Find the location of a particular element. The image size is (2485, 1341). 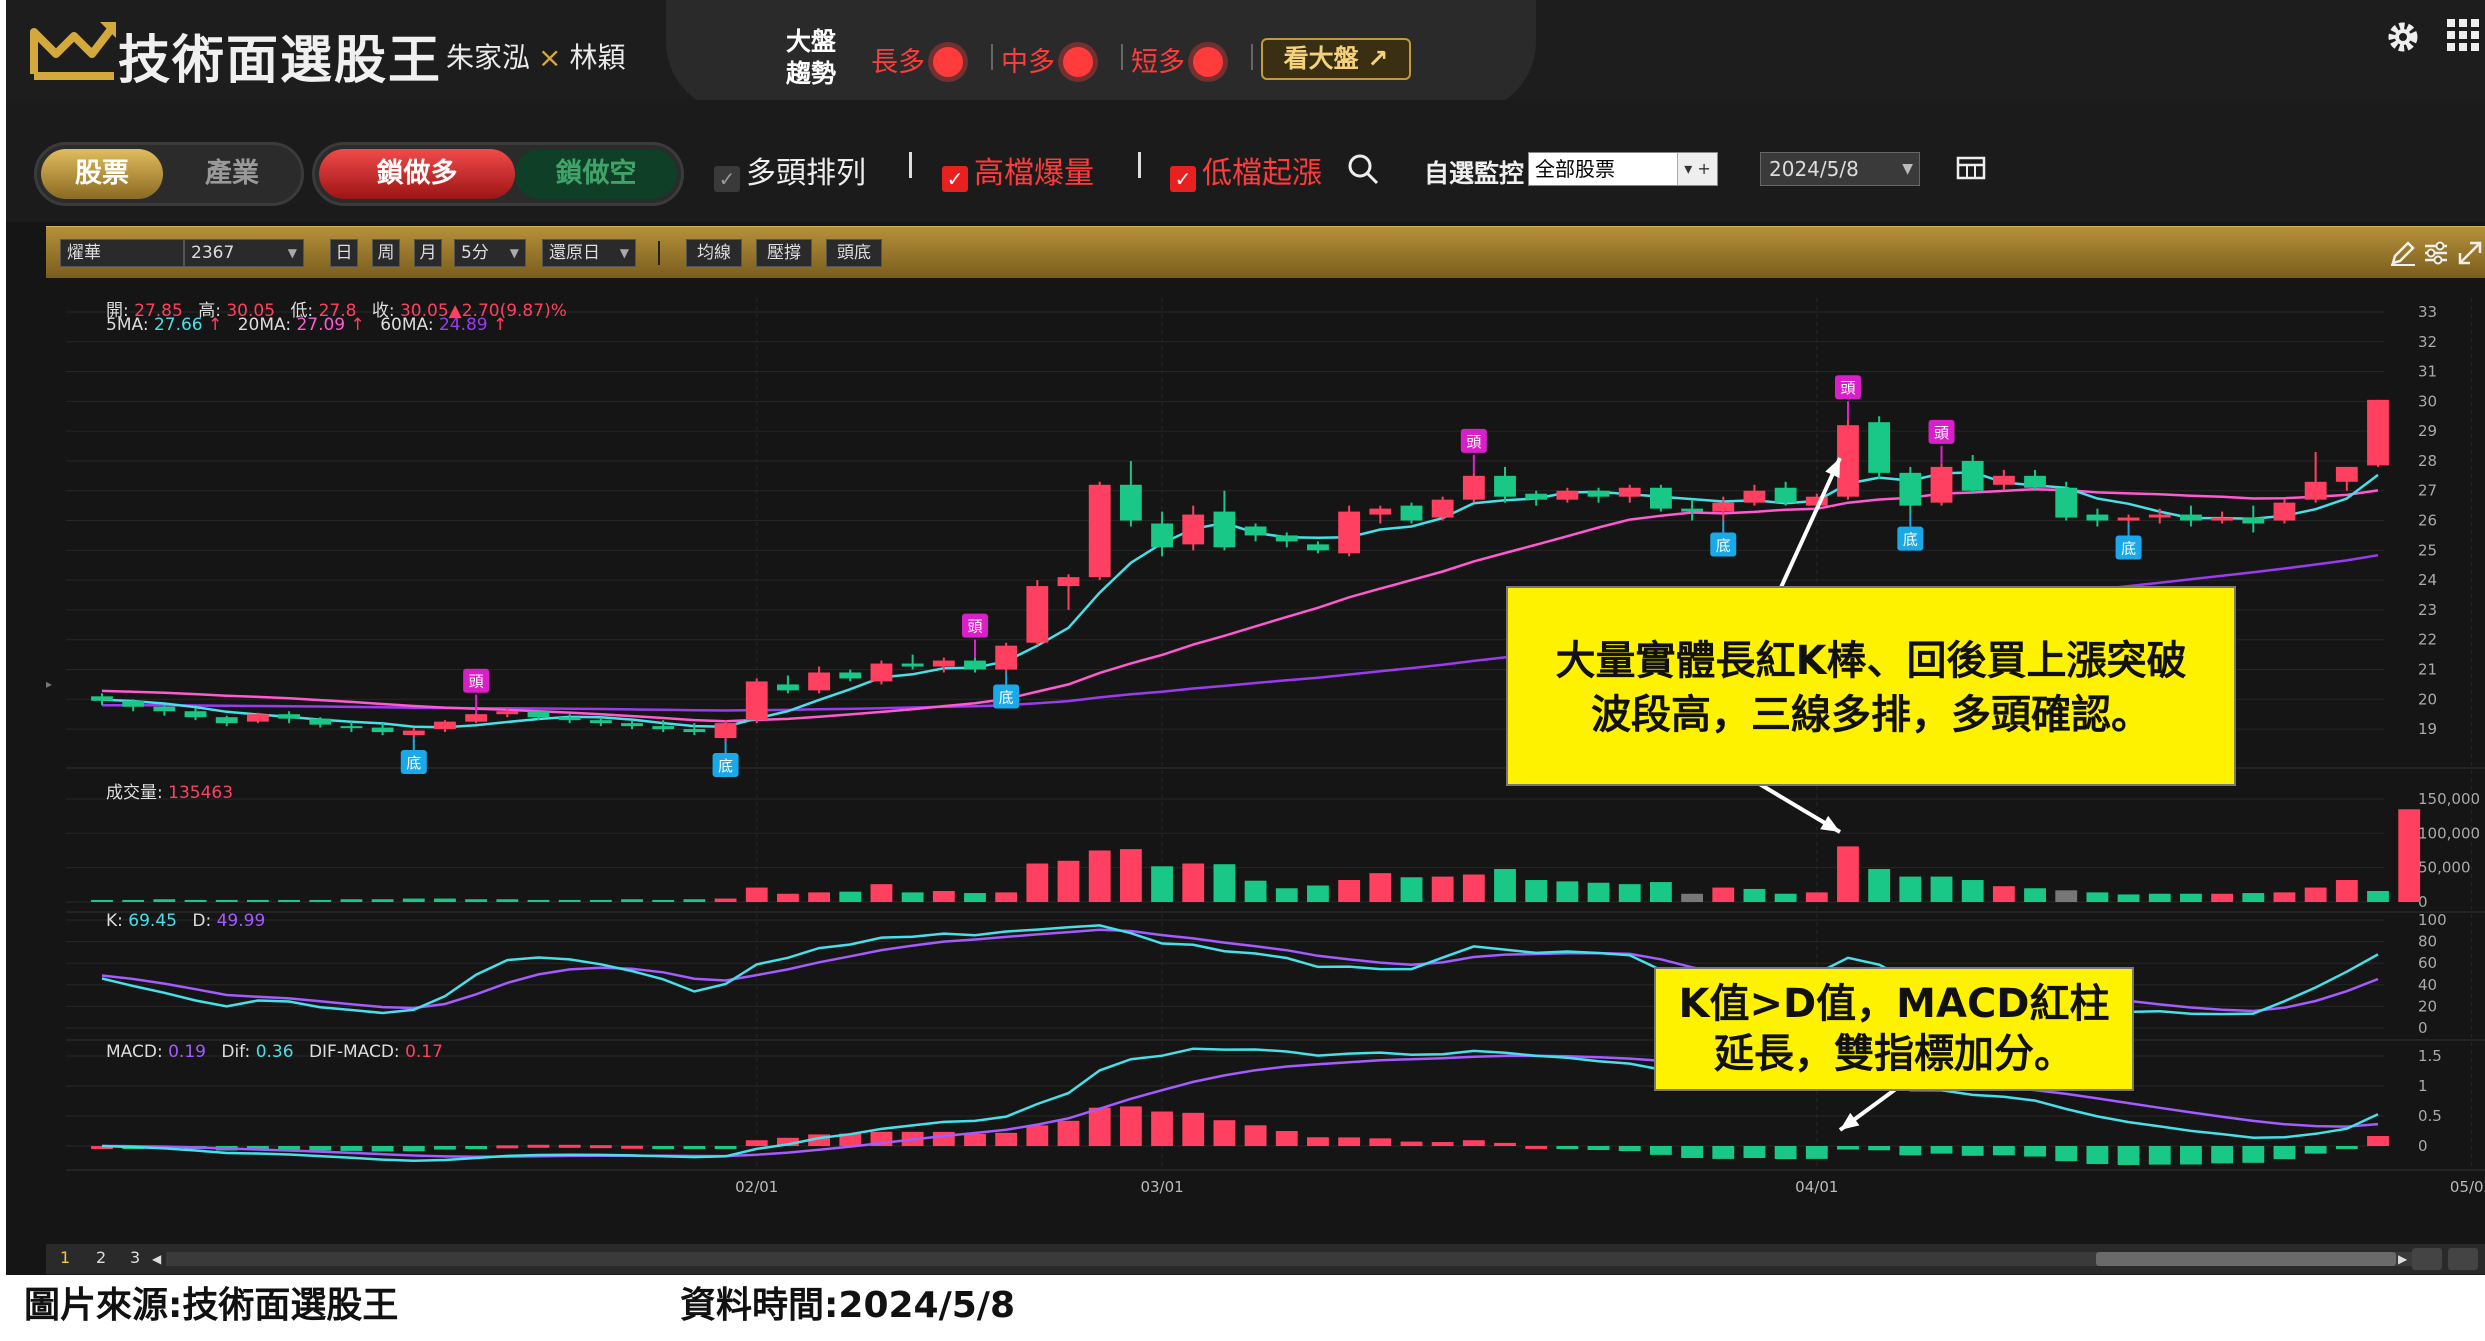

page-2-tab: 2 is located at coordinates (101, 1257).